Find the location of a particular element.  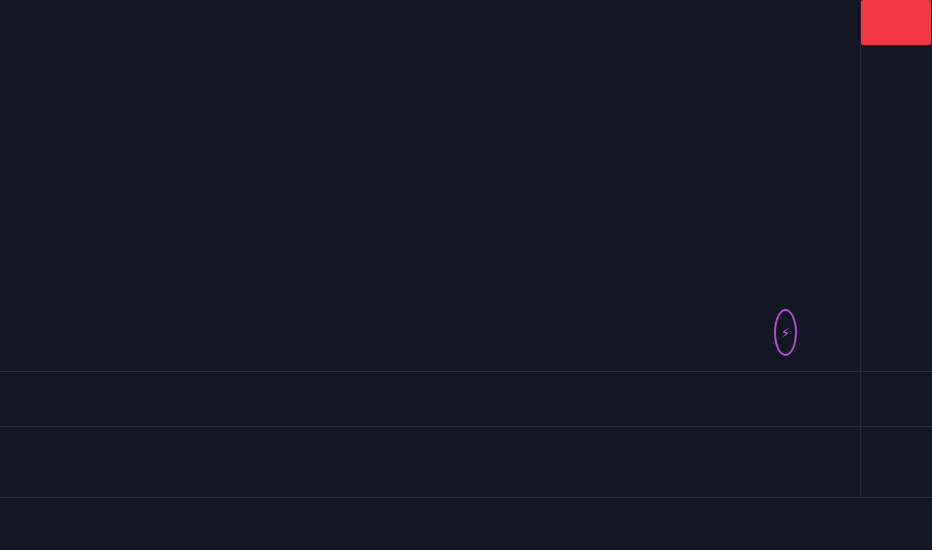

price-axis is located at coordinates (896, 248).